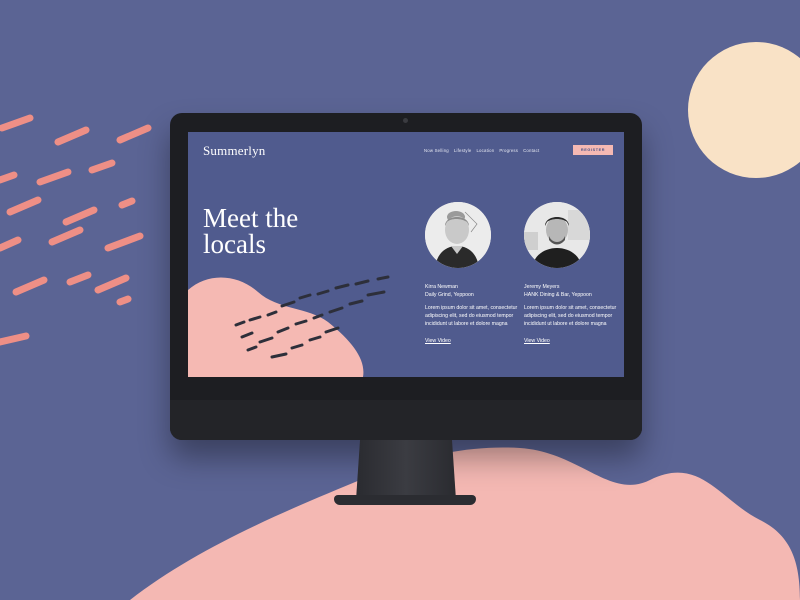 This screenshot has width=800, height=600. I want to click on hero-title: Meet the locals, so click(278, 231).